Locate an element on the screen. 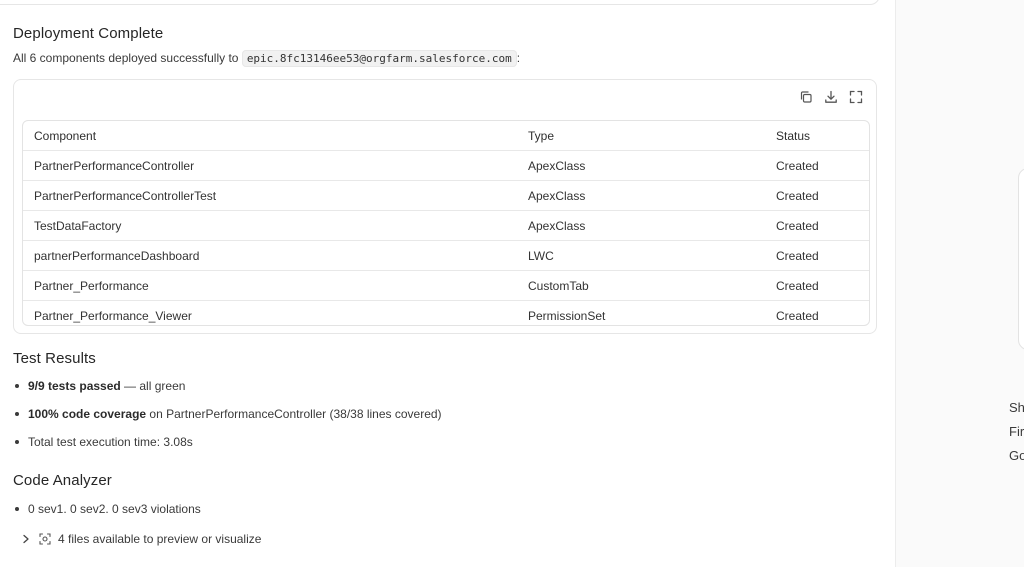 The image size is (1024, 567). cell-type: LWC is located at coordinates (641, 255).